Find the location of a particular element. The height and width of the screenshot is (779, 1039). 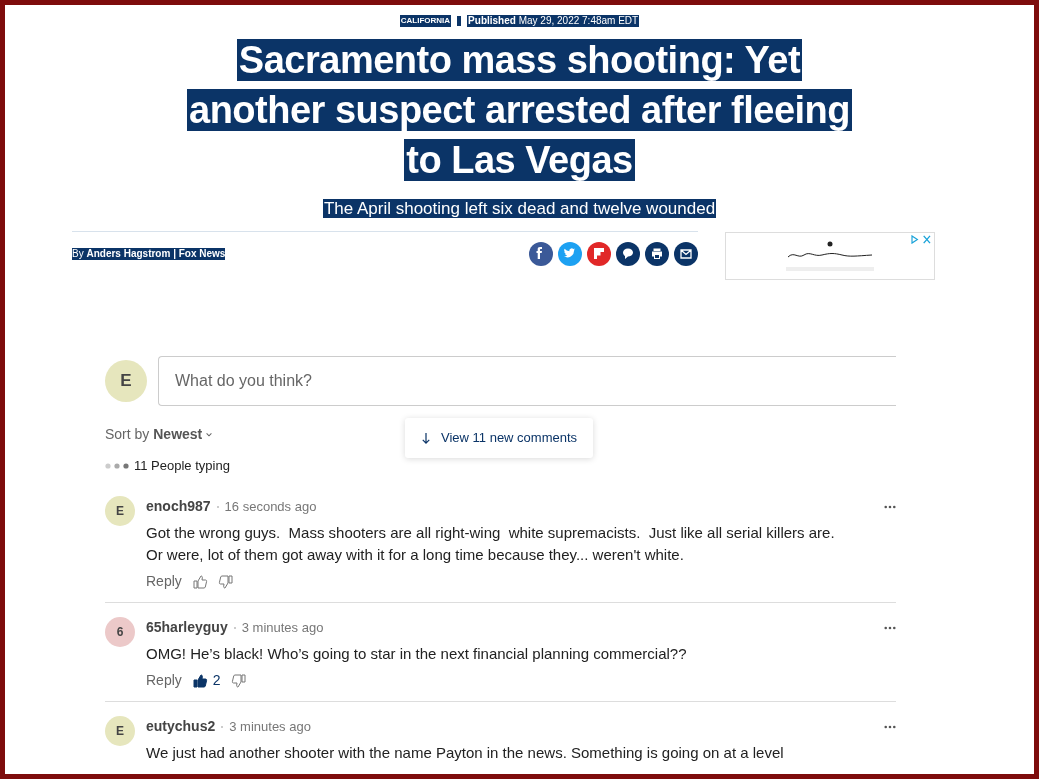

user-avatar: E is located at coordinates (126, 381).